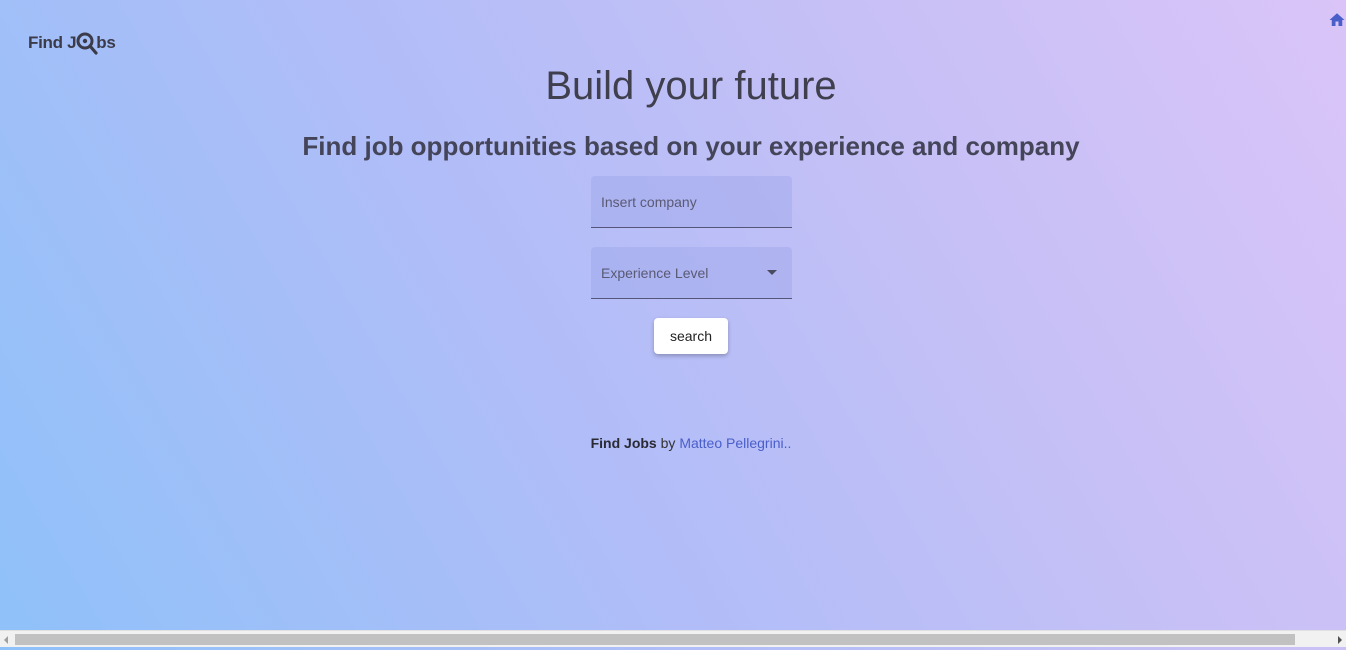  I want to click on page-title: Build your future, so click(691, 86).